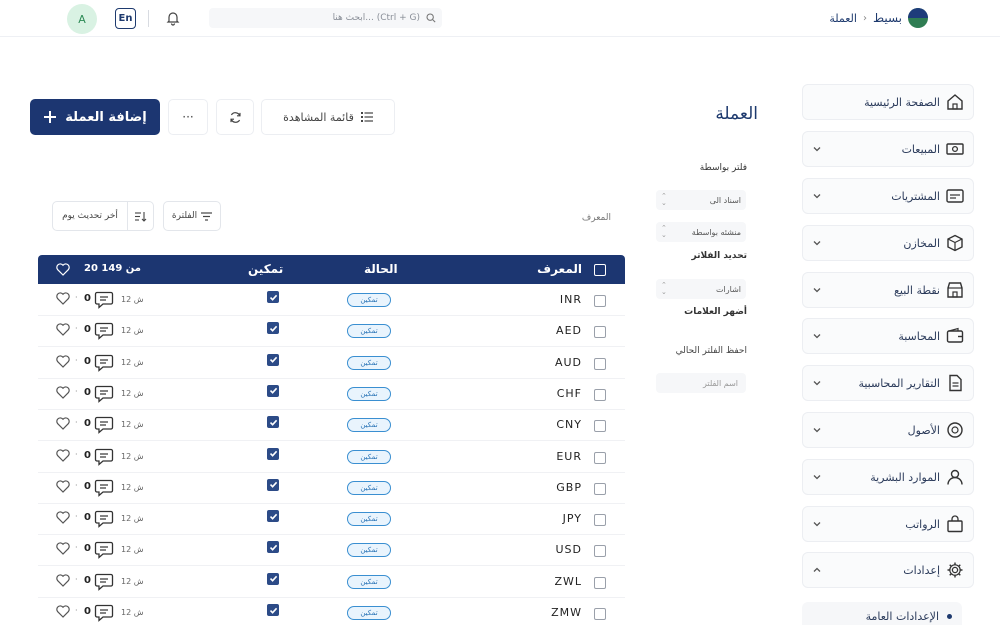 Image resolution: width=1000 pixels, height=625 pixels. What do you see at coordinates (331, 363) in the screenshot?
I see `table-row: AUD تمكين 12 ش 0 ·` at bounding box center [331, 363].